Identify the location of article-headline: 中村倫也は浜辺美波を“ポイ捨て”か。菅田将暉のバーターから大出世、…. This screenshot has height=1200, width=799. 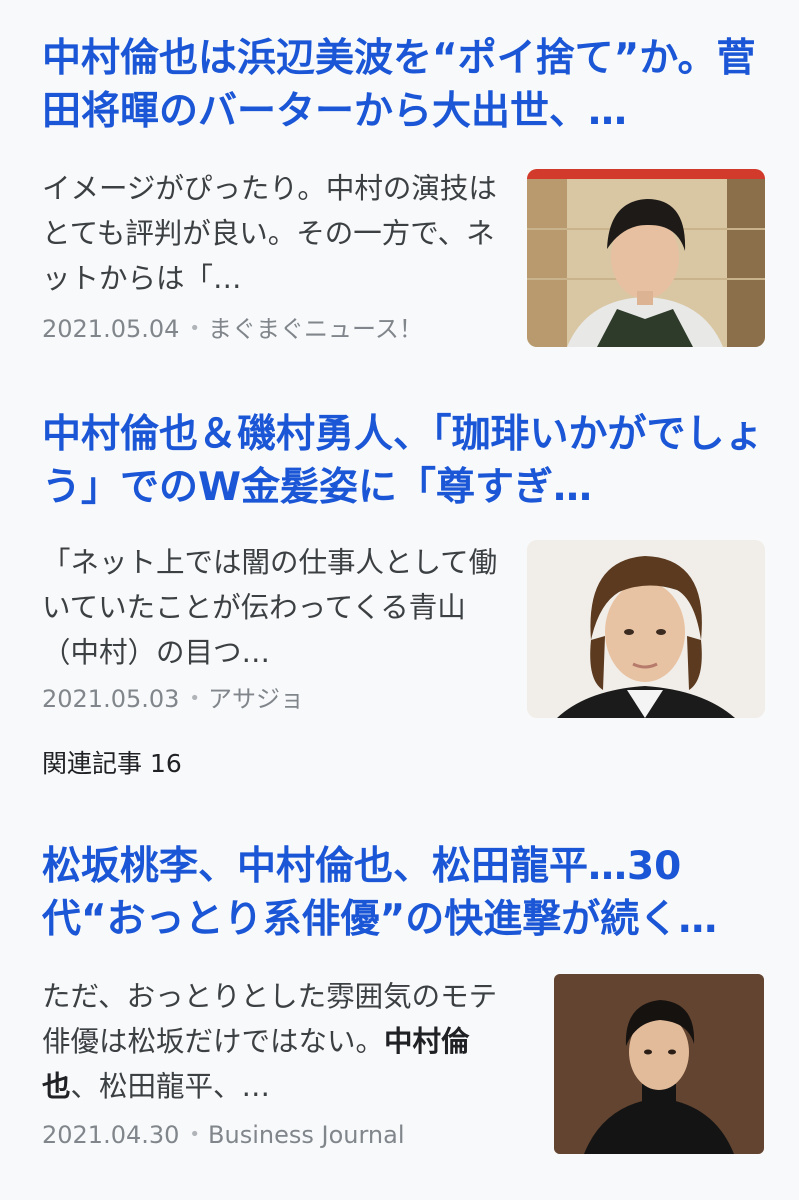
(407, 85).